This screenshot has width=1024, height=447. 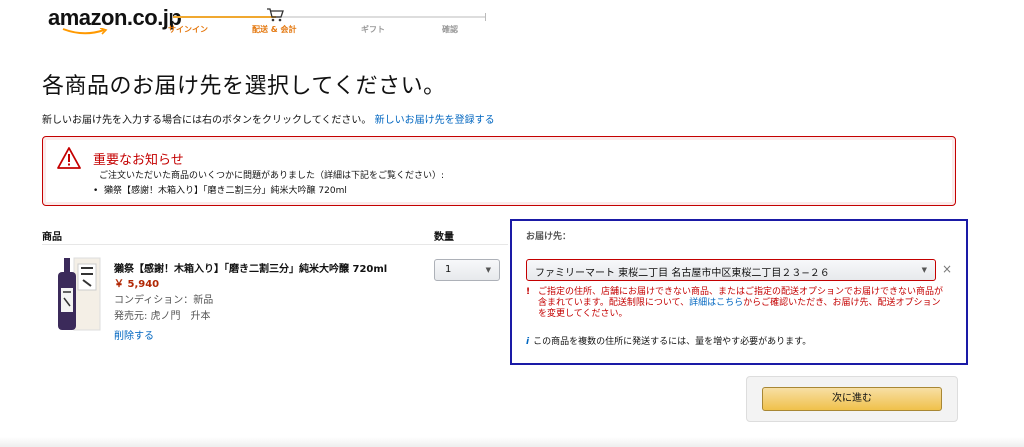 What do you see at coordinates (373, 29) in the screenshot?
I see `step-gift: ギフト` at bounding box center [373, 29].